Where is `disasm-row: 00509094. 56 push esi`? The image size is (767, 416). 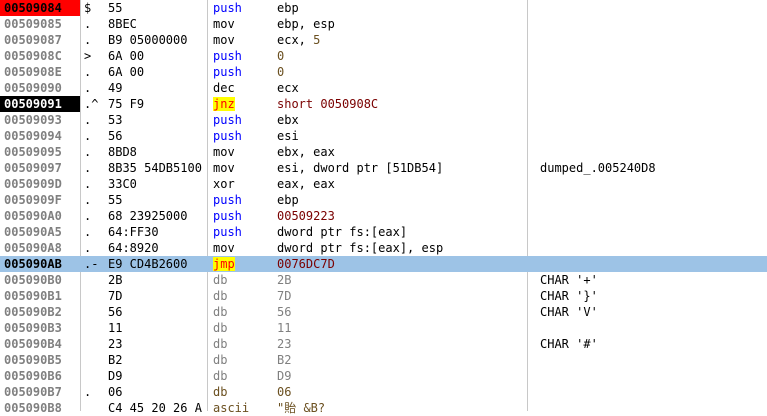 disasm-row: 00509094. 56 push esi is located at coordinates (383, 136).